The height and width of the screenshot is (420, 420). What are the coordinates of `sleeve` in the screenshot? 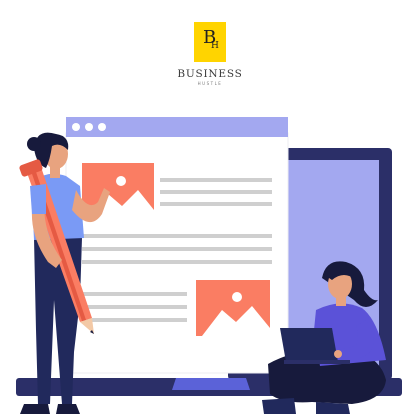 It's located at (38, 199).